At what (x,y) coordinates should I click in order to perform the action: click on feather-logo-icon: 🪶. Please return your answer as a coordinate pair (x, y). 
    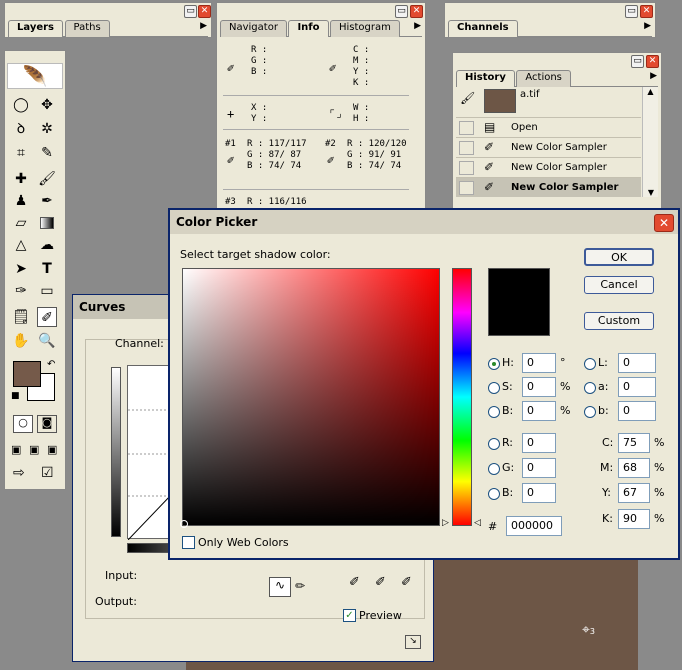
    Looking at the image, I should click on (35, 76).